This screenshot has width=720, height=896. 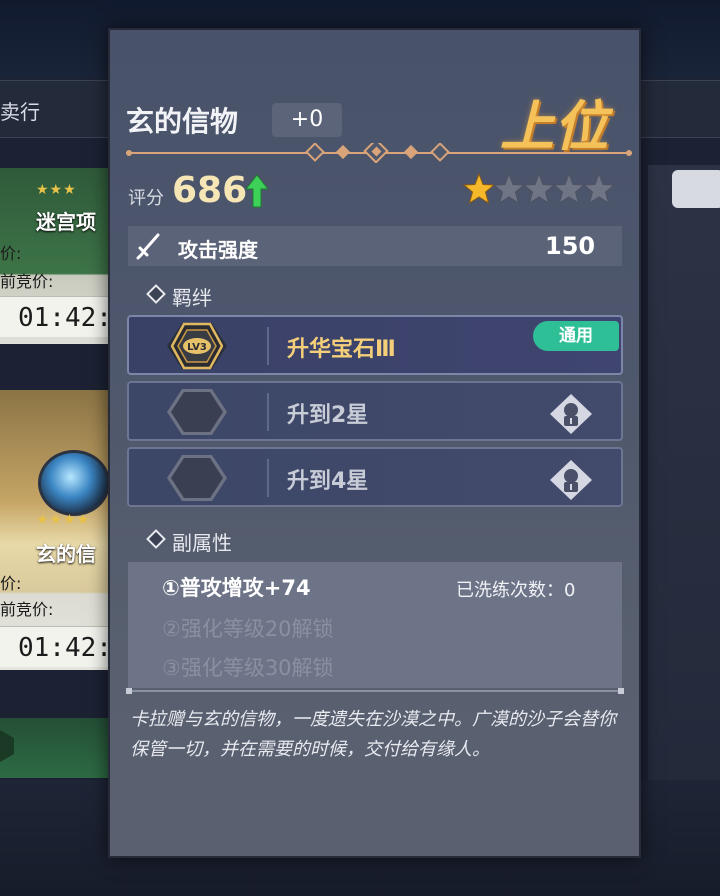 What do you see at coordinates (307, 120) in the screenshot?
I see `enhance-level-badge: +0` at bounding box center [307, 120].